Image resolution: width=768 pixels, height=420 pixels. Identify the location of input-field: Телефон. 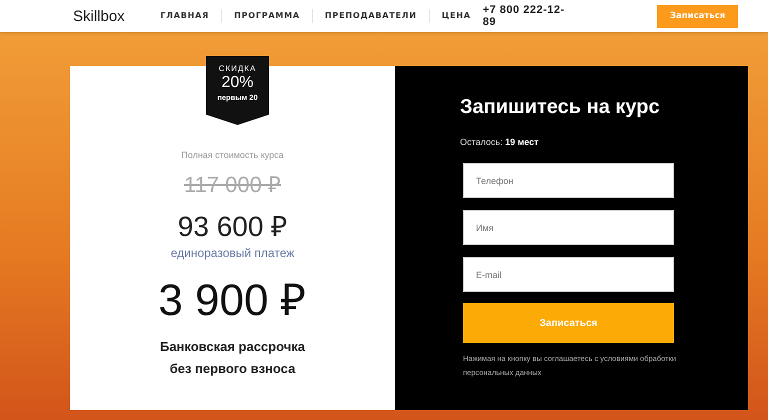
(568, 180).